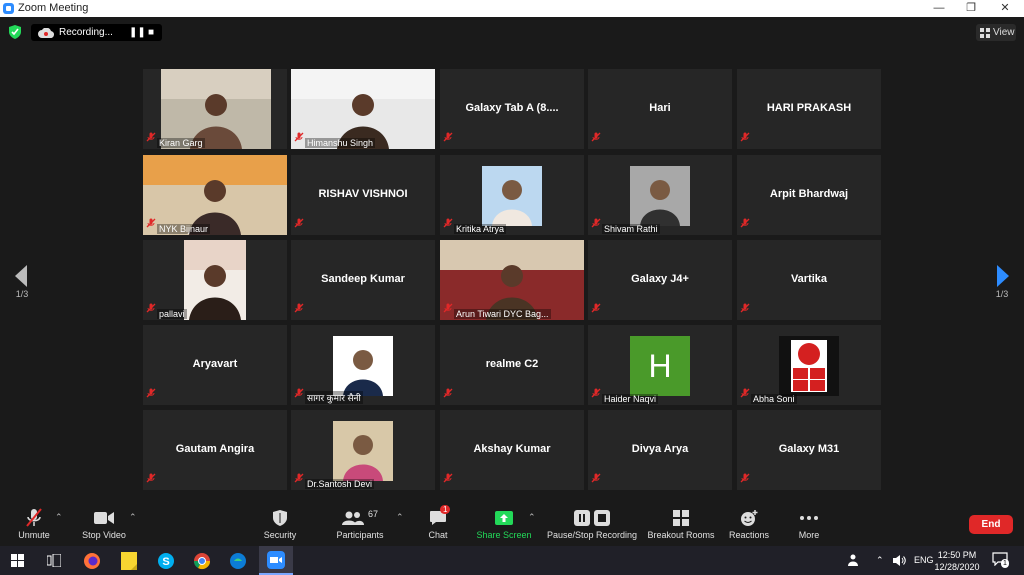 The image size is (1024, 575). What do you see at coordinates (363, 109) in the screenshot?
I see `participant-tile: Himanshu Singh` at bounding box center [363, 109].